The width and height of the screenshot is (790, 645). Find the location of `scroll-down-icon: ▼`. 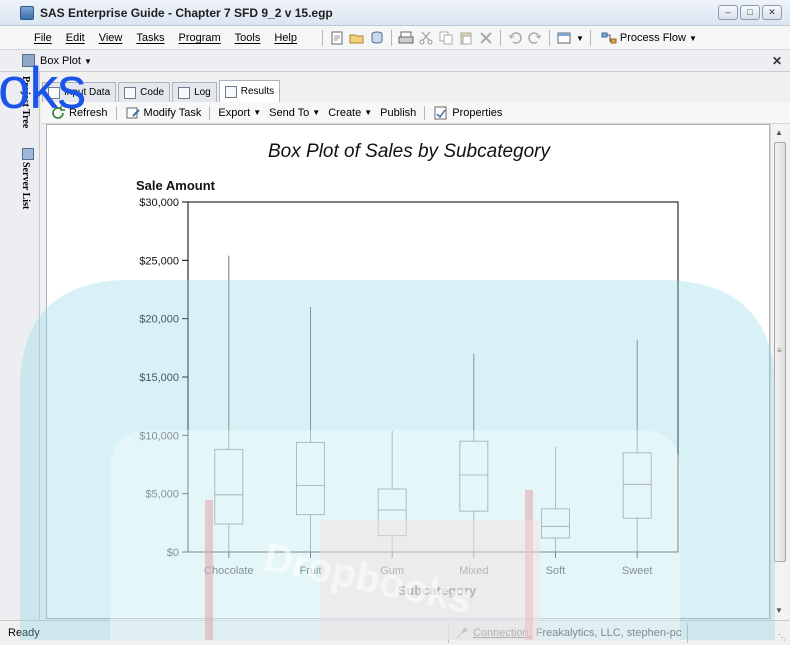

scroll-down-icon: ▼ is located at coordinates (779, 610).